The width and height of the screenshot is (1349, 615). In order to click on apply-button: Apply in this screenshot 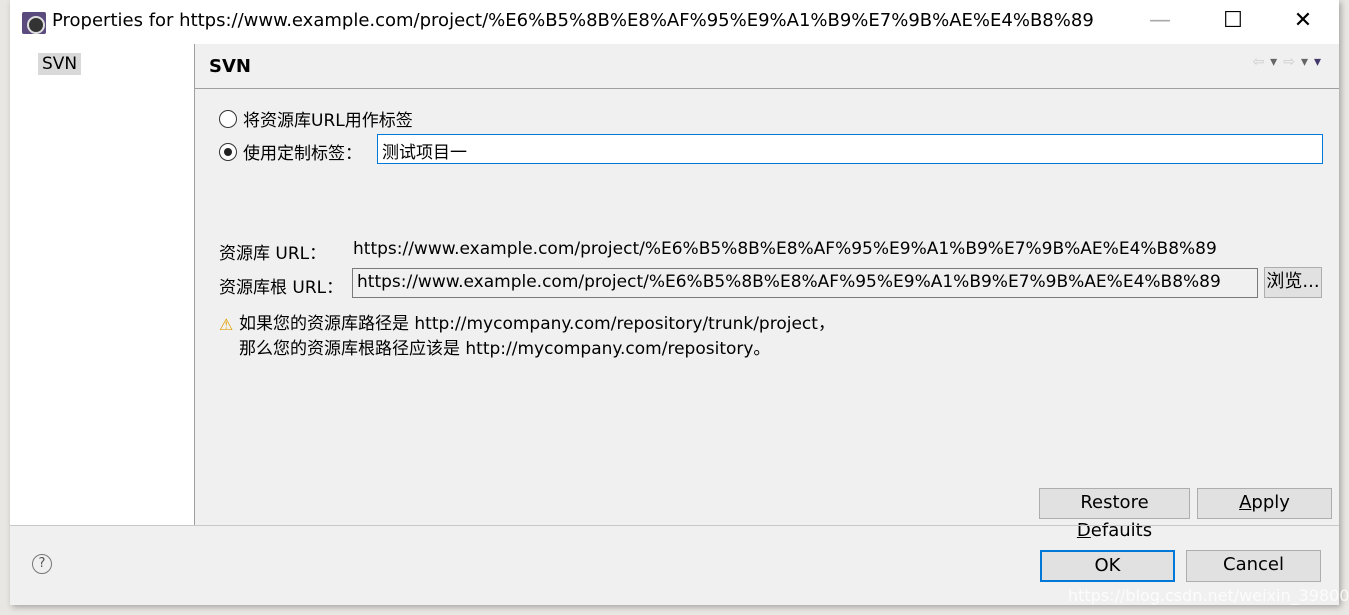, I will do `click(1264, 503)`.